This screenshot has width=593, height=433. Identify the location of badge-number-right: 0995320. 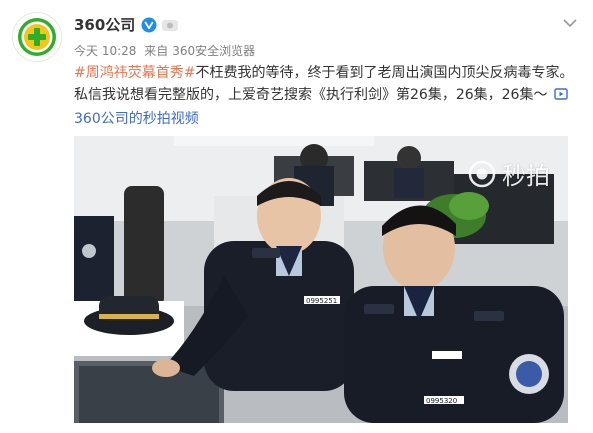
(441, 401).